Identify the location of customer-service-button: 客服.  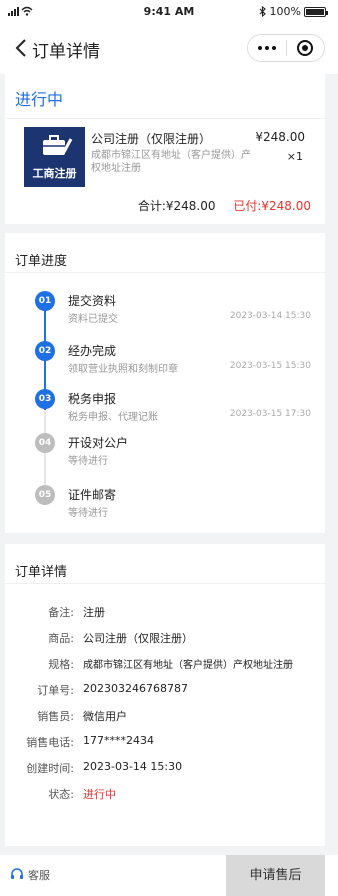
(30, 875).